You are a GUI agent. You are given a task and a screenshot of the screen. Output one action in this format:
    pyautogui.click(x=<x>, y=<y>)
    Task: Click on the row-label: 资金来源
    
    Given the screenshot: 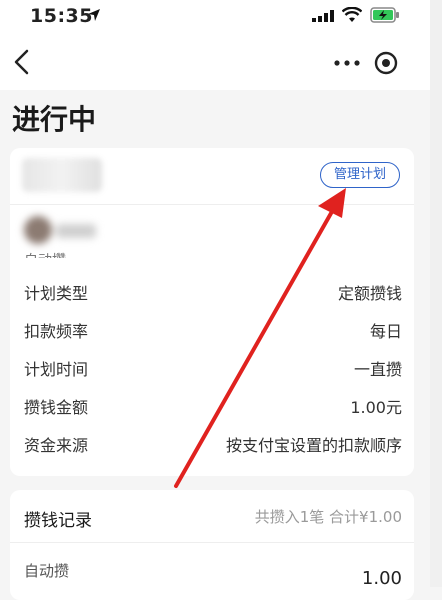 What is the action you would take?
    pyautogui.click(x=56, y=445)
    